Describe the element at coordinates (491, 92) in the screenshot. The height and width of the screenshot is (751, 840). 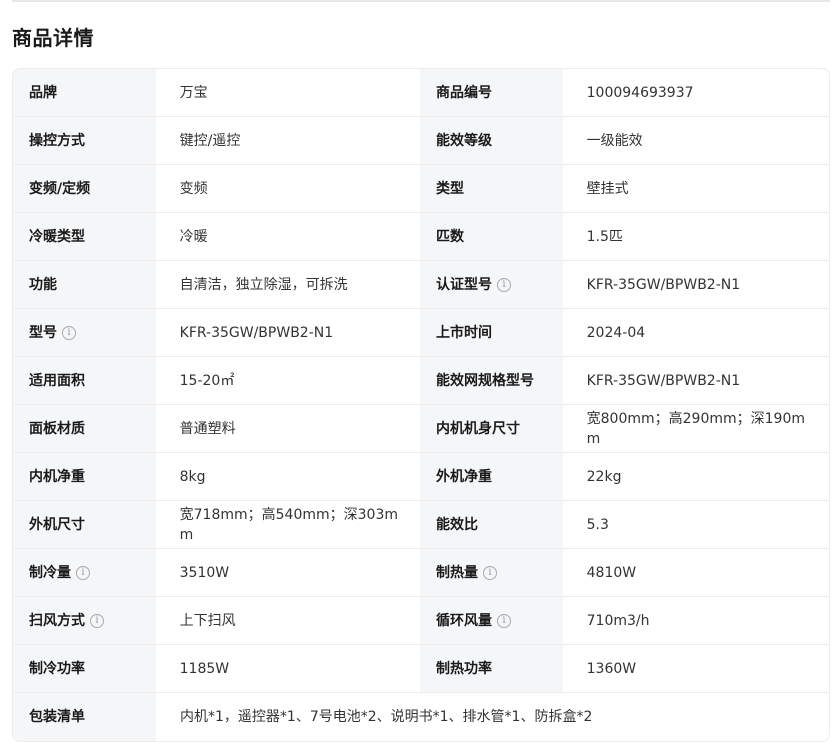
I see `spec-label: 商品编号` at that location.